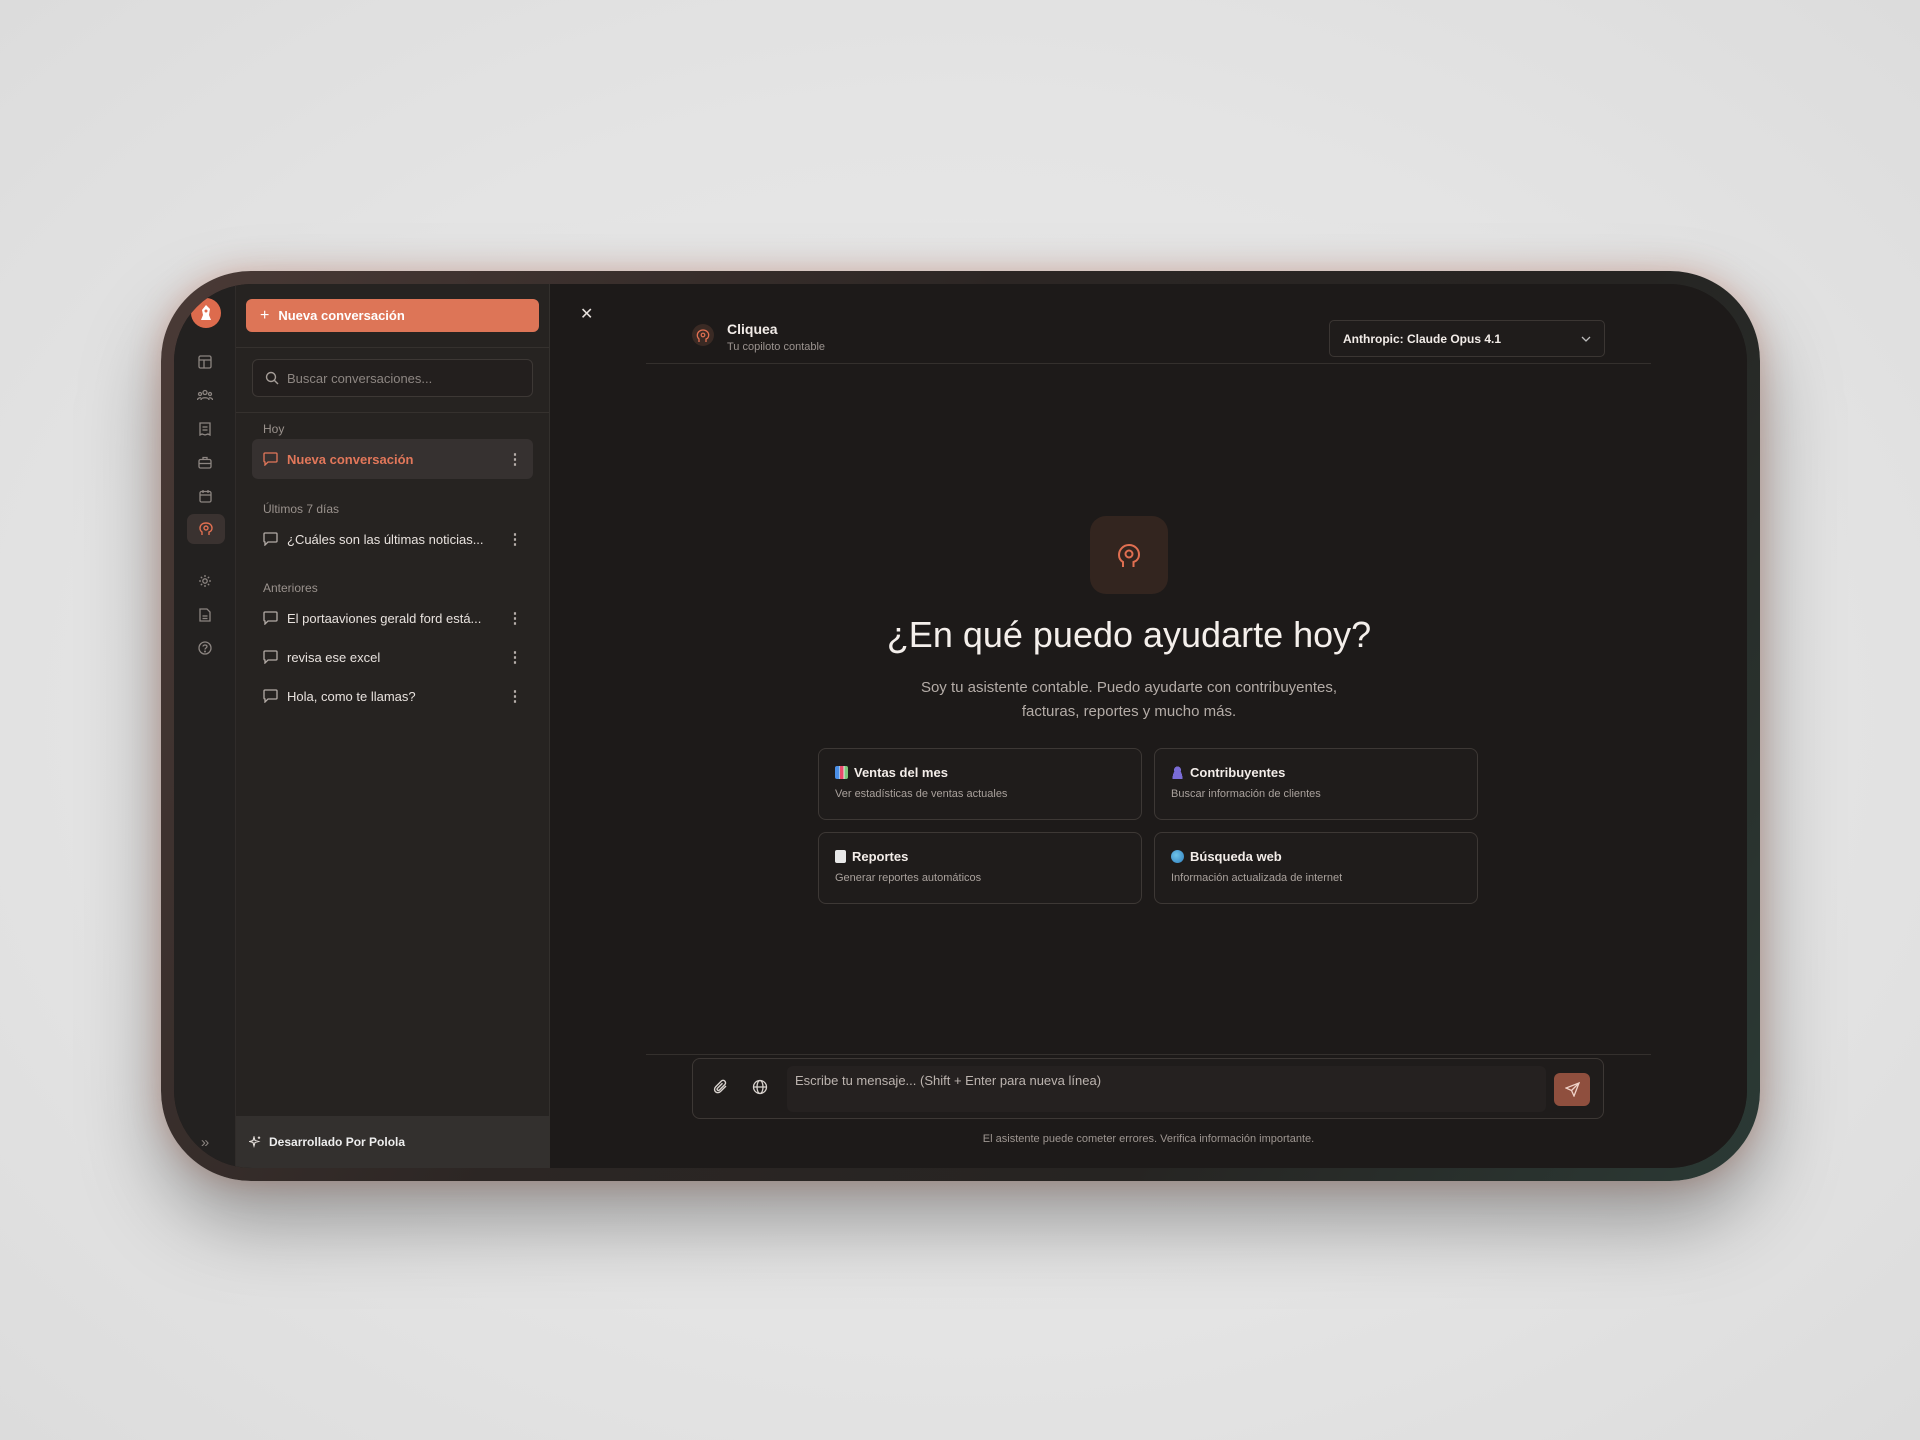 The image size is (1920, 1440). Describe the element at coordinates (1236, 856) in the screenshot. I see `suggestion-title: Búsqueda web` at that location.